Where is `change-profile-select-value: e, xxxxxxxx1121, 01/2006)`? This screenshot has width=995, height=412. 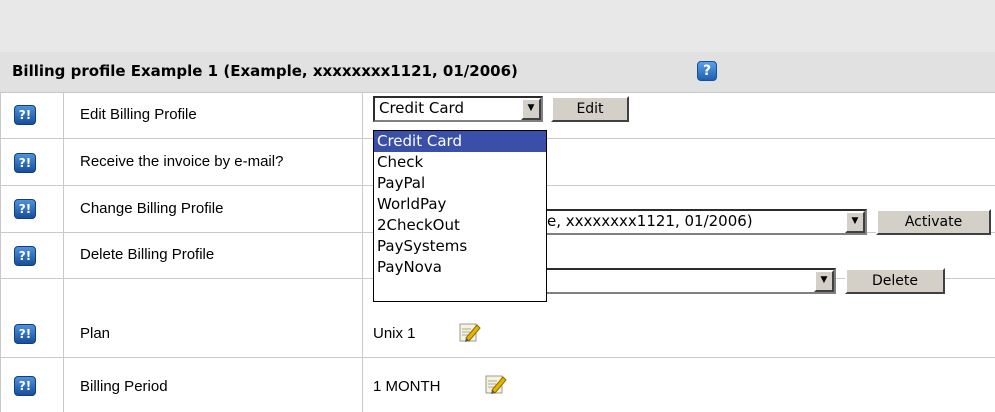
change-profile-select-value: e, xxxxxxxx1121, 01/2006) is located at coordinates (650, 221).